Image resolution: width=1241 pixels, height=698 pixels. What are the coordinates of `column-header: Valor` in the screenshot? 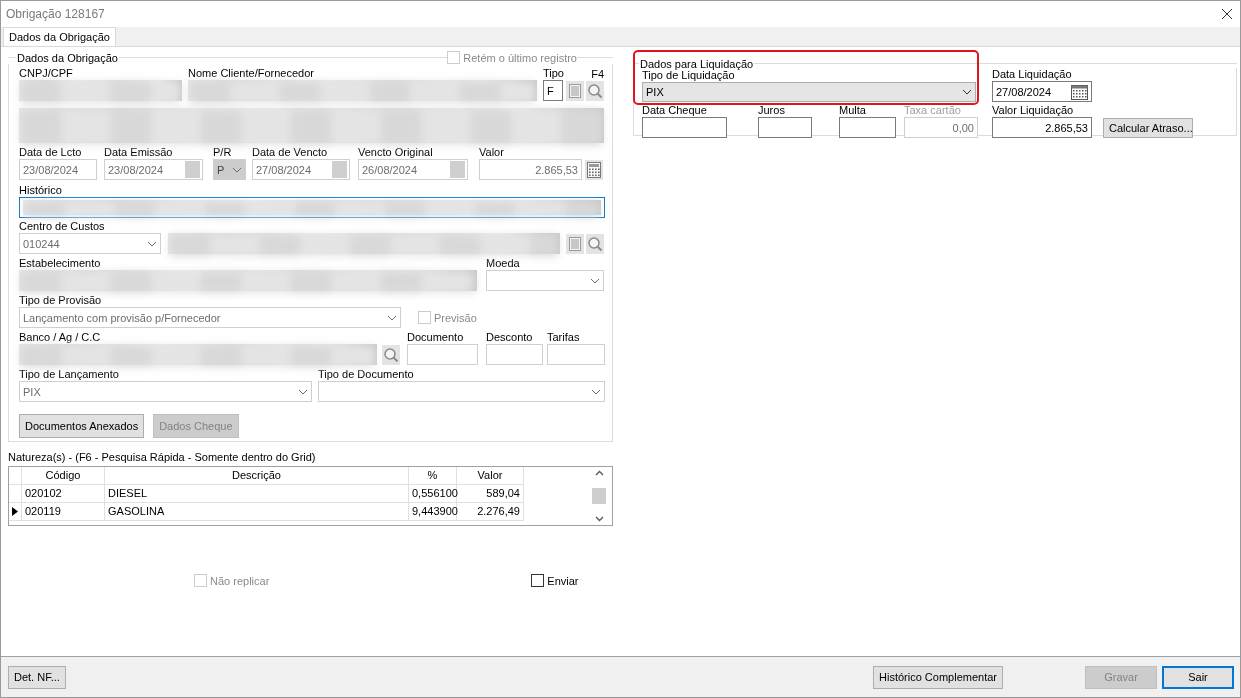 It's located at (490, 476).